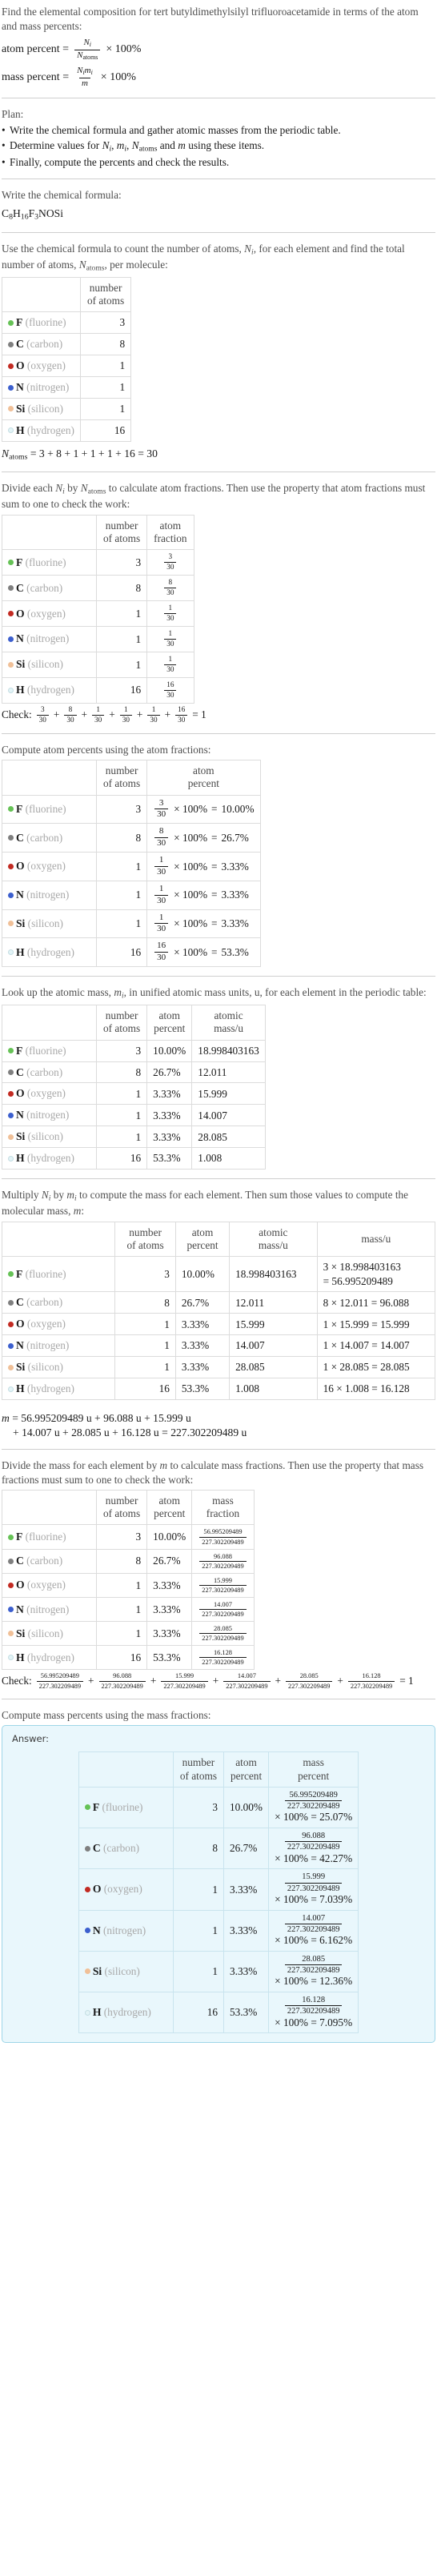  I want to click on atom-fraction: 1 30, so click(170, 665).